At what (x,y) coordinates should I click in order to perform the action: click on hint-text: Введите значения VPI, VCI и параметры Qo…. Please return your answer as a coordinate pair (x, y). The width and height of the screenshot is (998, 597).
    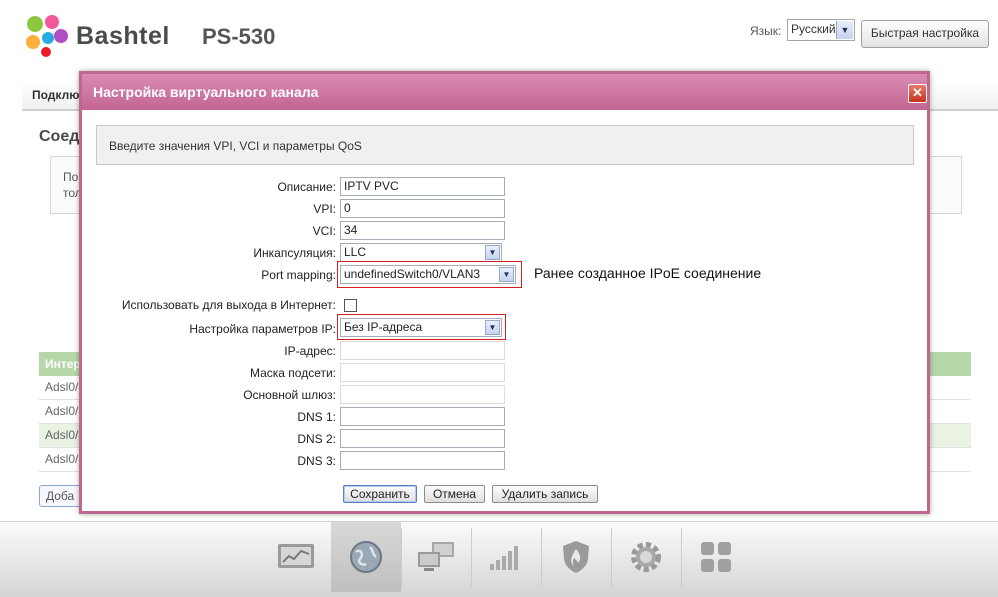
    Looking at the image, I should click on (235, 146).